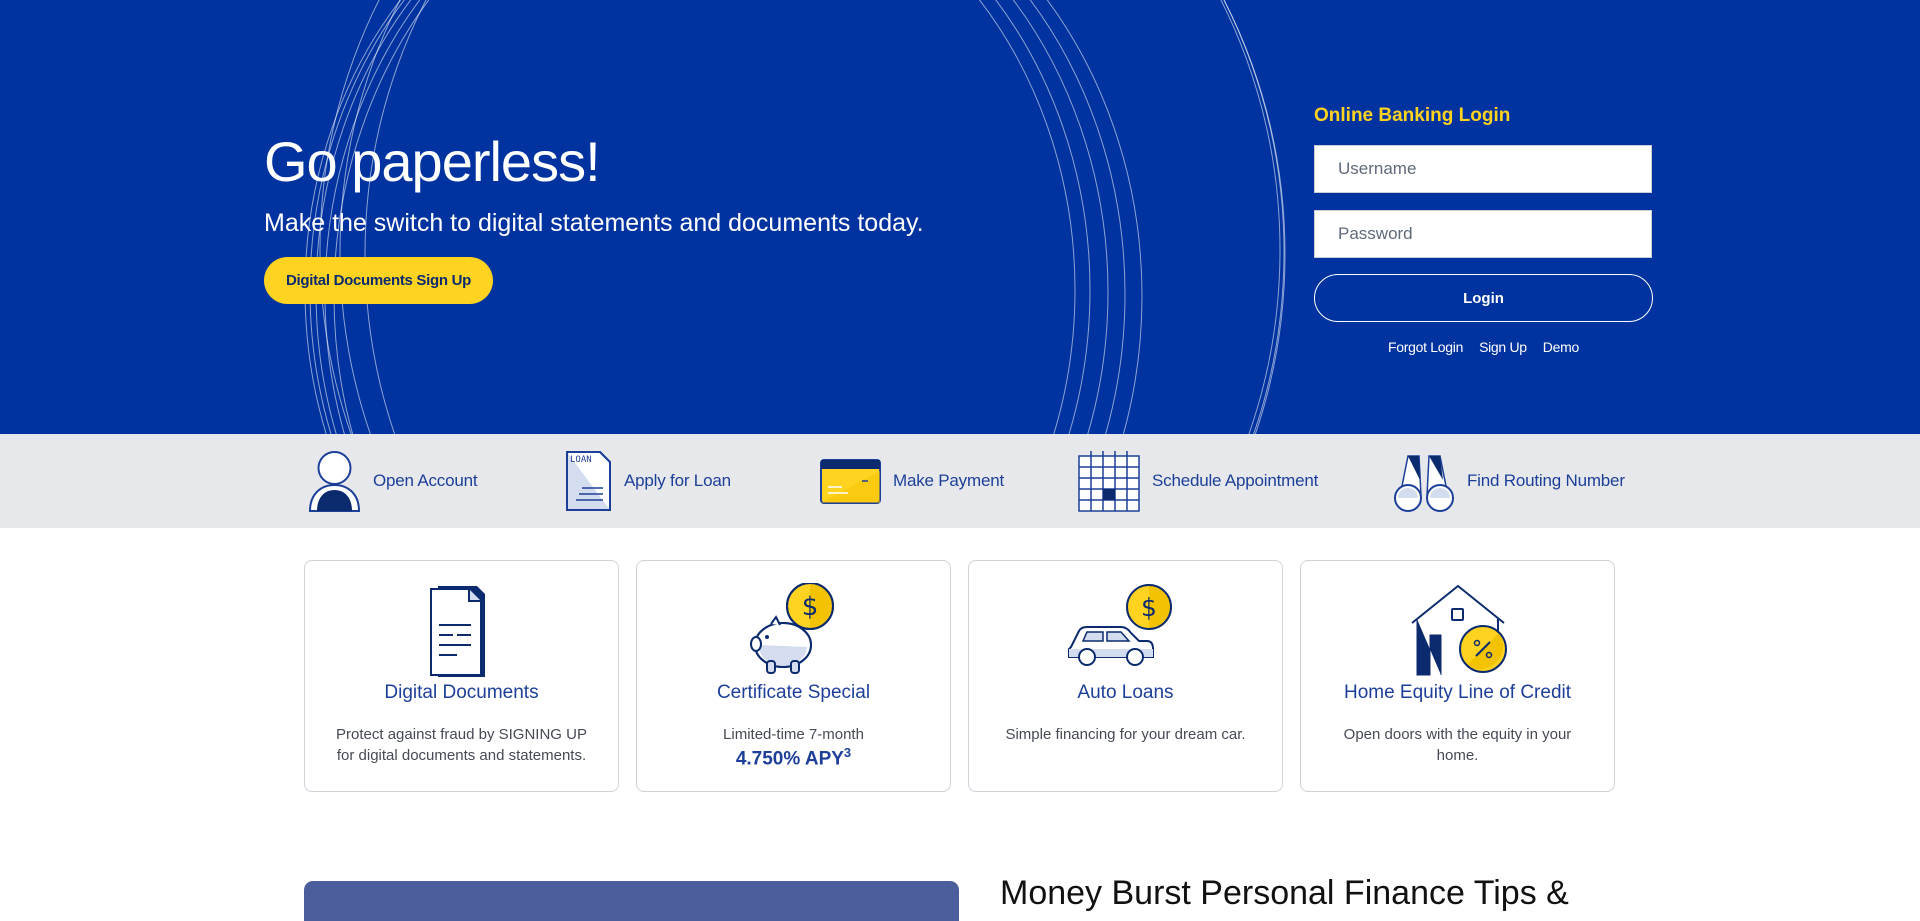  Describe the element at coordinates (792, 628) in the screenshot. I see `piggy-bank-coin-icon: $` at that location.